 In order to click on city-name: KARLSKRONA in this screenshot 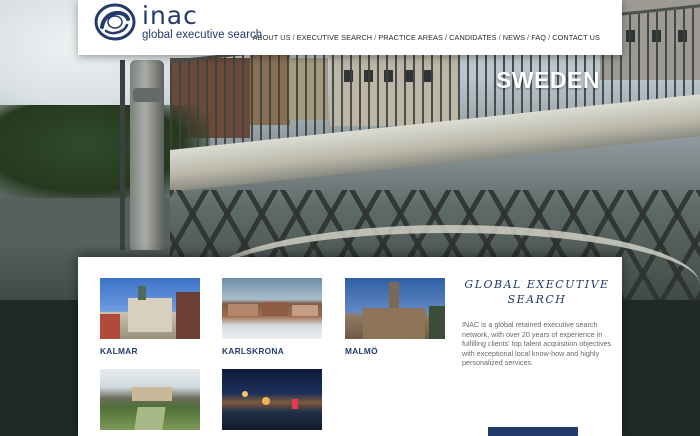, I will do `click(253, 351)`.